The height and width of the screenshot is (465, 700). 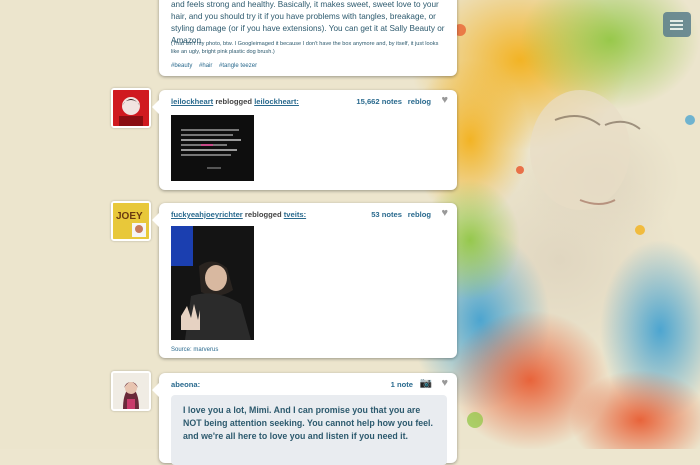 I want to click on avatar-abeona, so click(x=131, y=391).